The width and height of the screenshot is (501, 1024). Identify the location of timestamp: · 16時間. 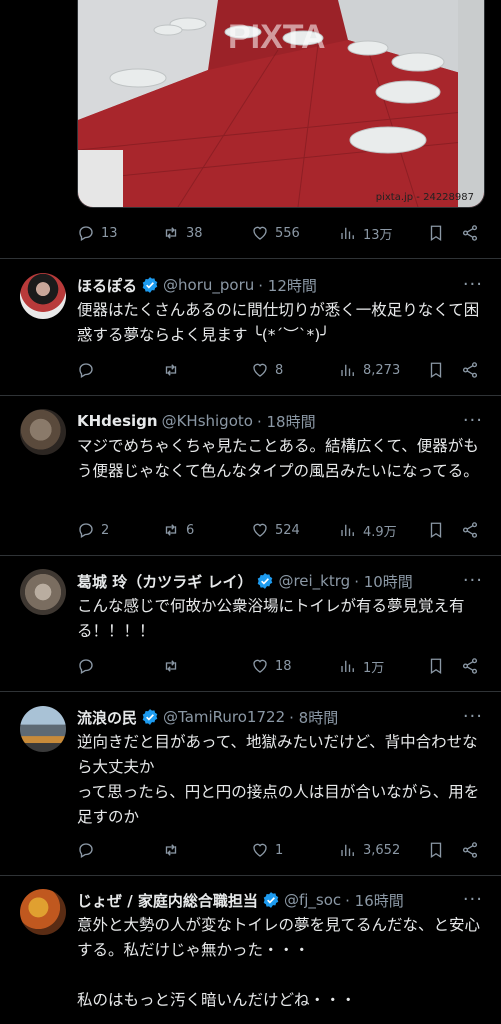
(374, 900).